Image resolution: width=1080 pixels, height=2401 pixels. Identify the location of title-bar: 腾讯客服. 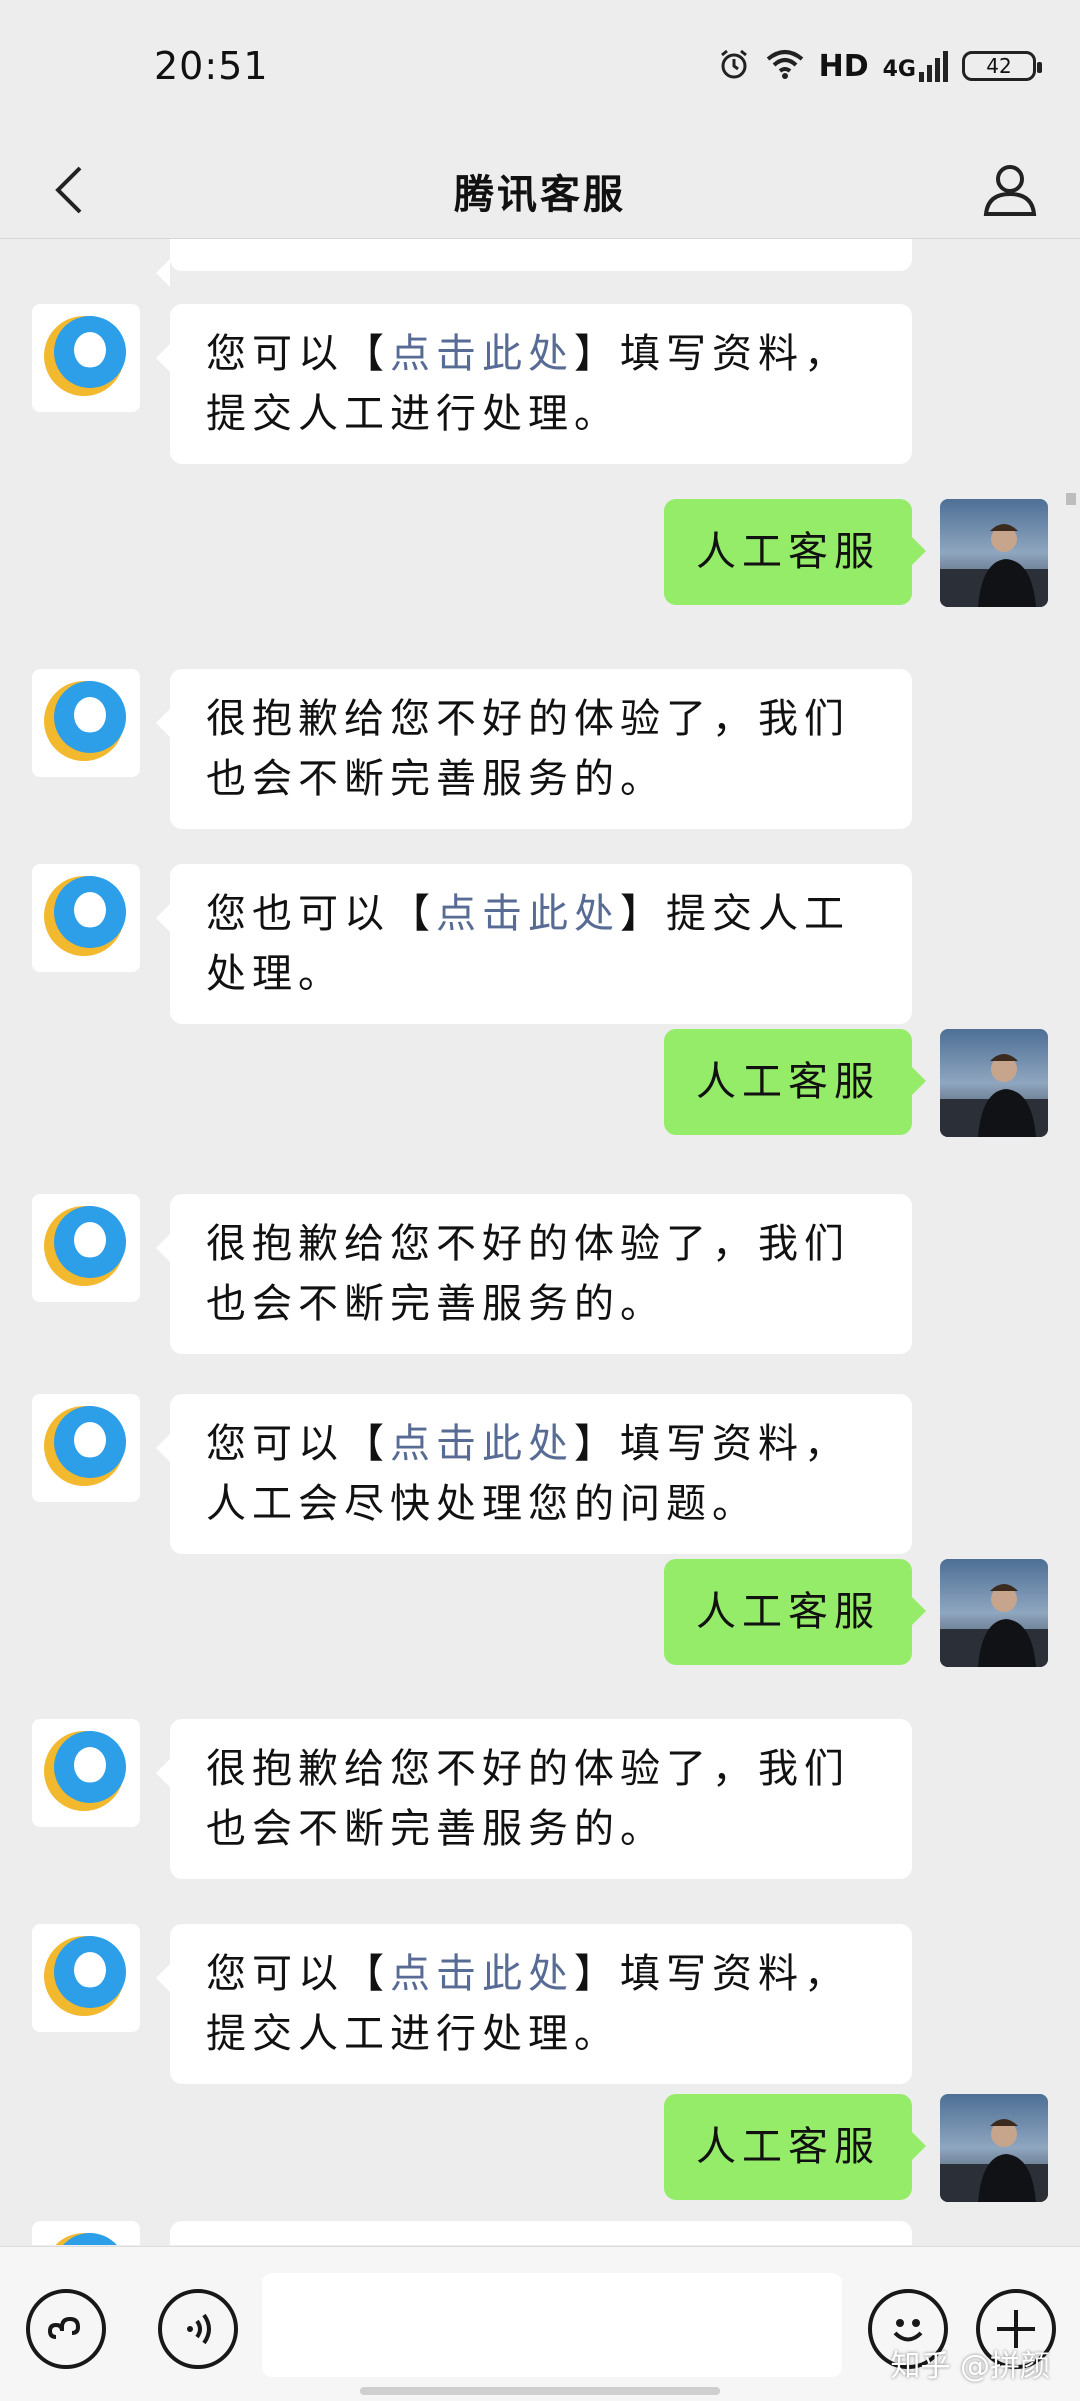
(540, 189).